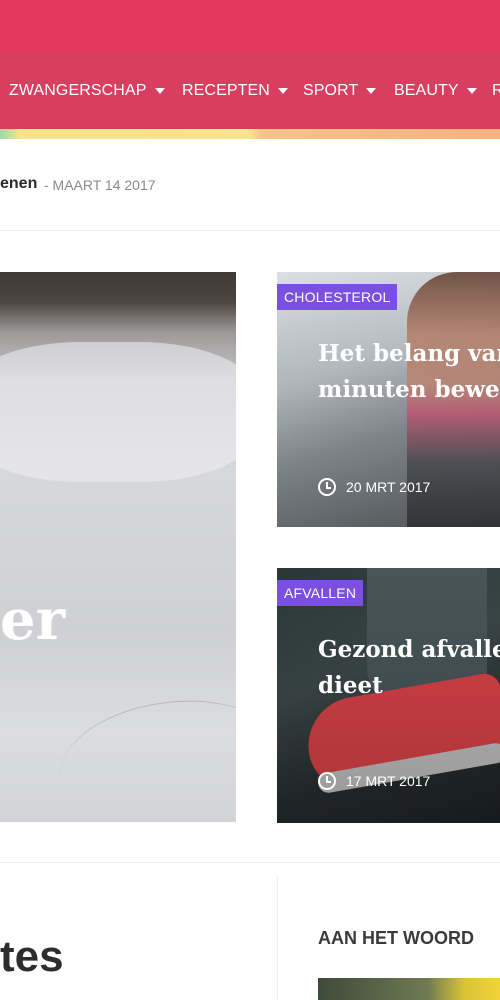 The width and height of the screenshot is (500, 1000). What do you see at coordinates (144, 754) in the screenshot?
I see `hero-image-sheet` at bounding box center [144, 754].